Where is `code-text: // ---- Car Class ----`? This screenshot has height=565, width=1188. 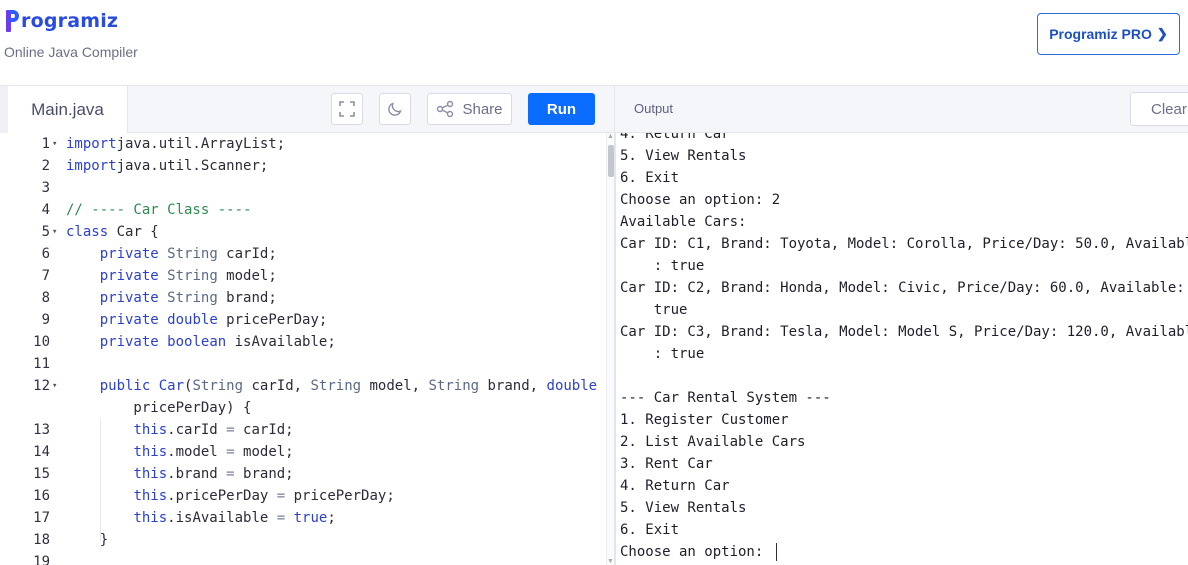
code-text: // ---- Car Class ---- is located at coordinates (159, 210).